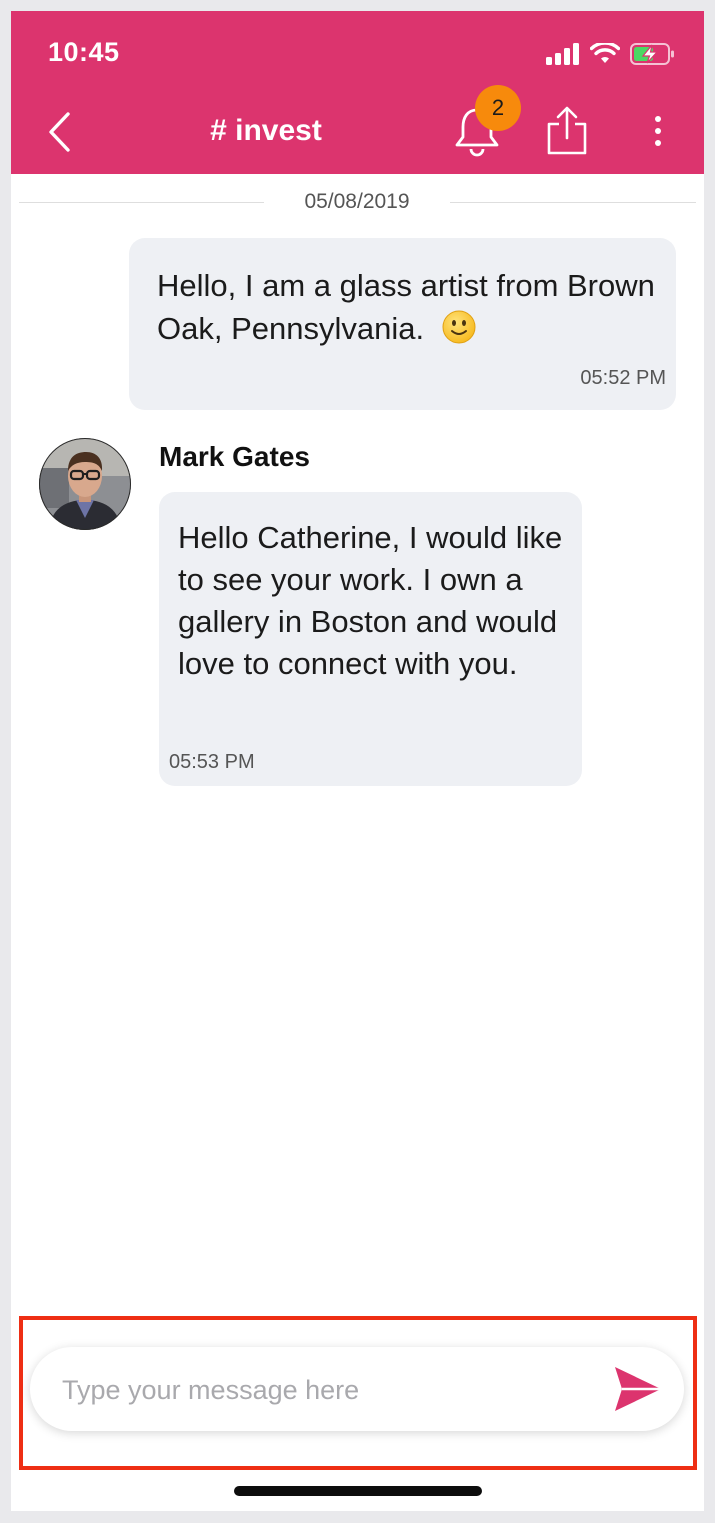 This screenshot has height=1523, width=715. I want to click on send-icon, so click(638, 1389).